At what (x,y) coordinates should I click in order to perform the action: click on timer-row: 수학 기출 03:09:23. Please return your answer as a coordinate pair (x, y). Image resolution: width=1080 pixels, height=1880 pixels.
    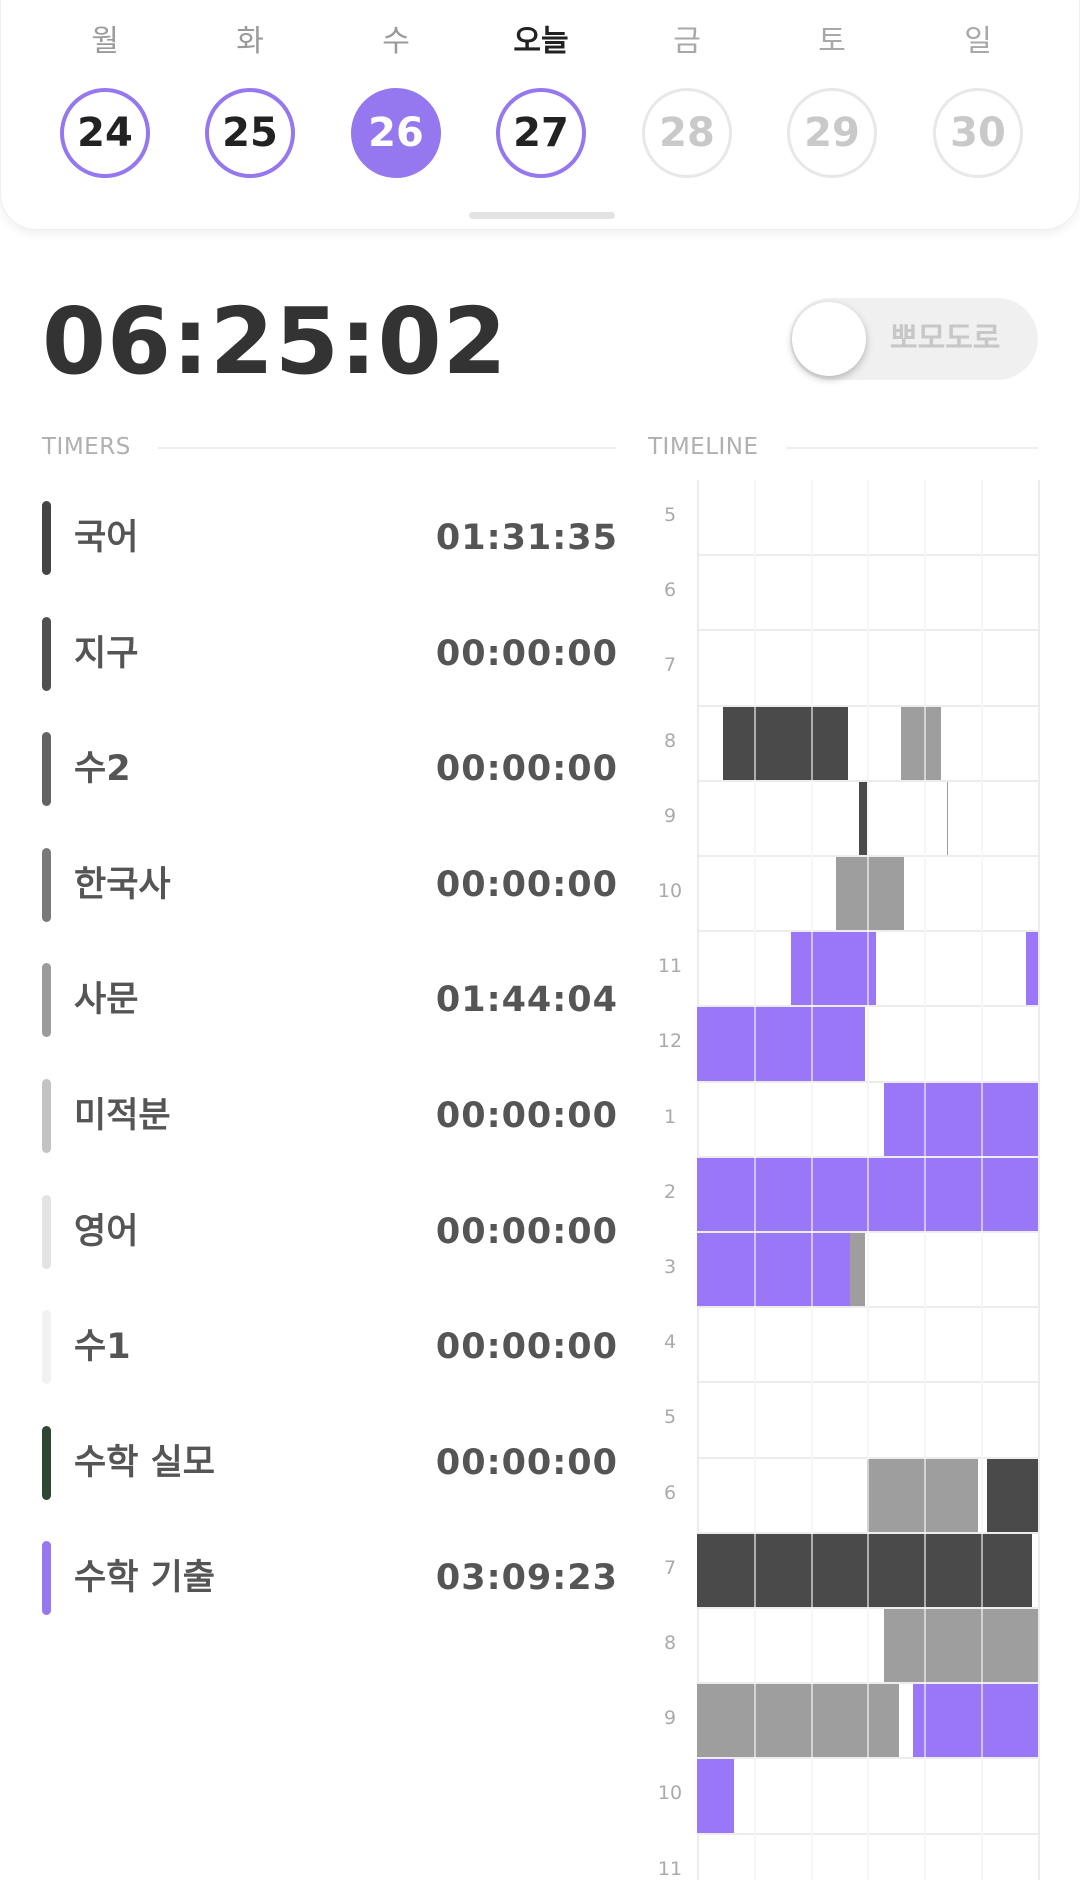
    Looking at the image, I should click on (330, 1578).